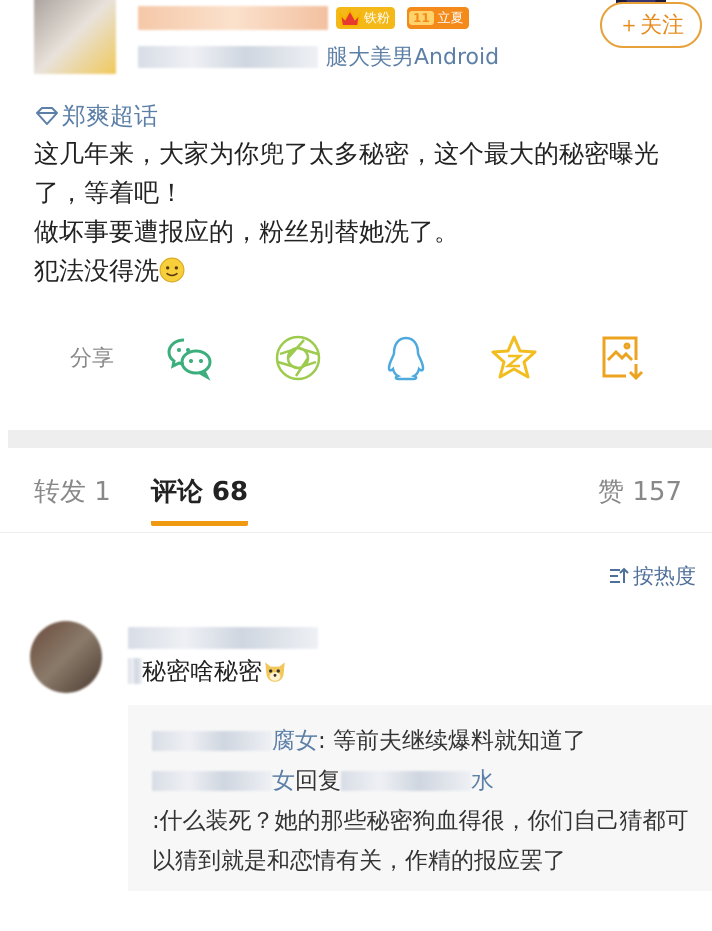 This screenshot has height=931, width=712. Describe the element at coordinates (365, 18) in the screenshot. I see `fan-badge: 铁粉` at that location.